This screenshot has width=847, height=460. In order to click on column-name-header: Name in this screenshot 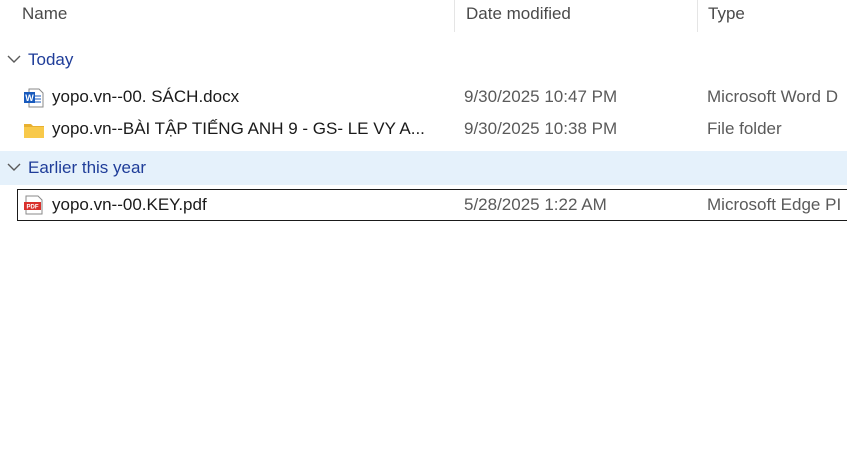, I will do `click(226, 16)`.